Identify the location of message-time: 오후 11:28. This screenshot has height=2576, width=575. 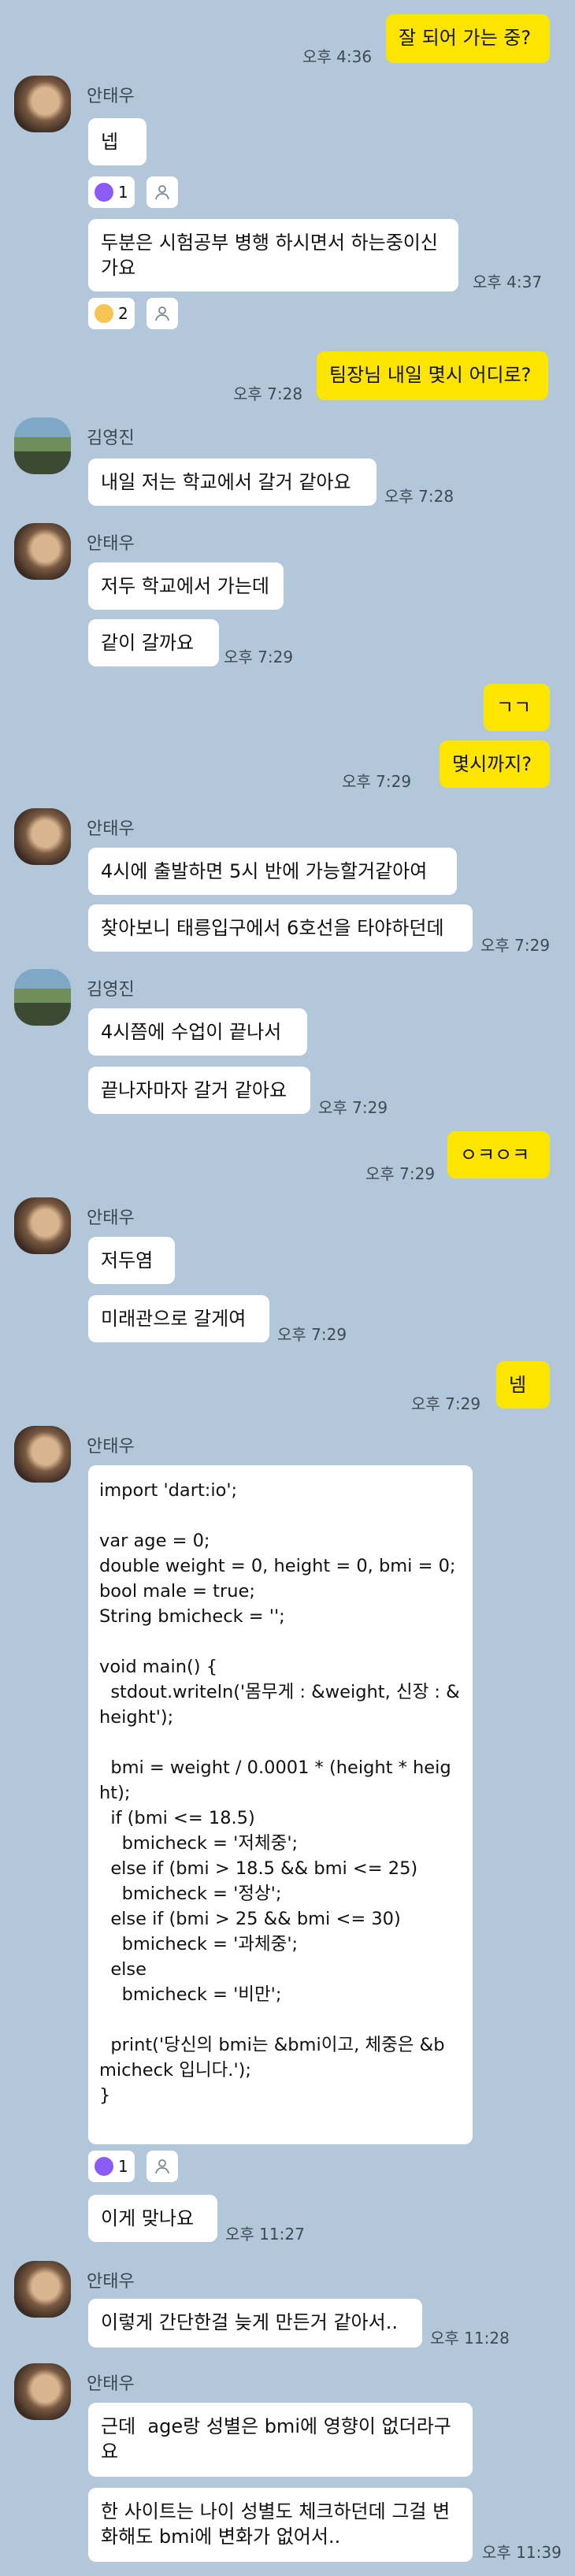
(470, 2338).